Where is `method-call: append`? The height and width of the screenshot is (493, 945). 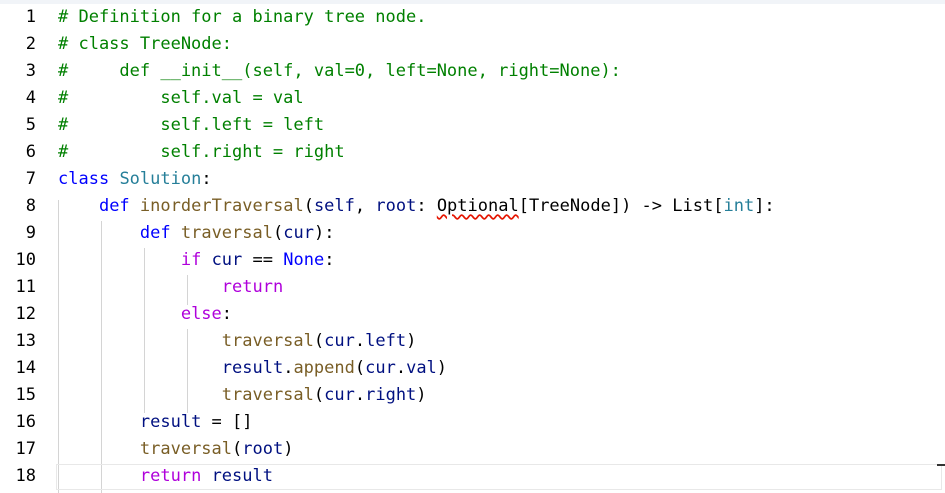 method-call: append is located at coordinates (324, 368).